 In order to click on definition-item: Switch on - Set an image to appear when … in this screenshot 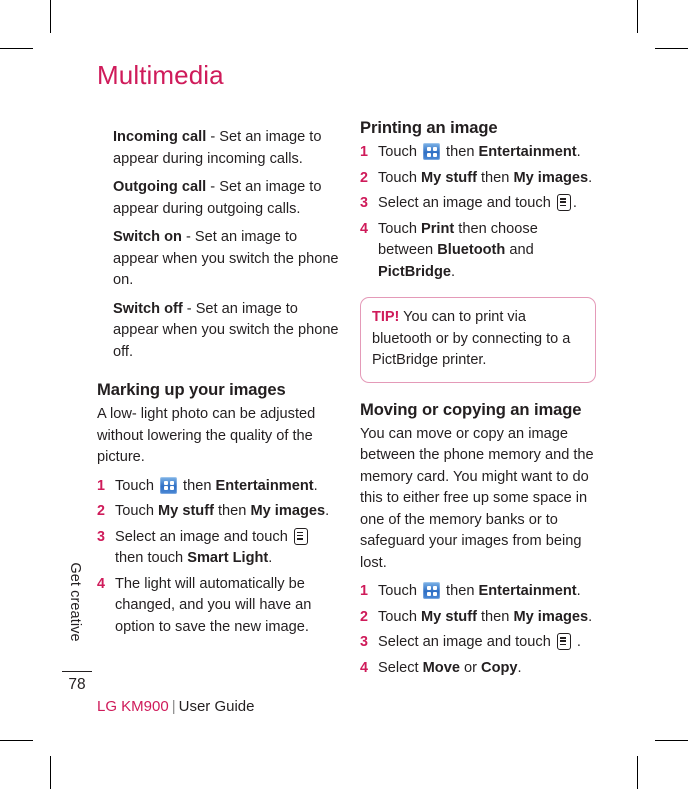, I will do `click(226, 259)`.